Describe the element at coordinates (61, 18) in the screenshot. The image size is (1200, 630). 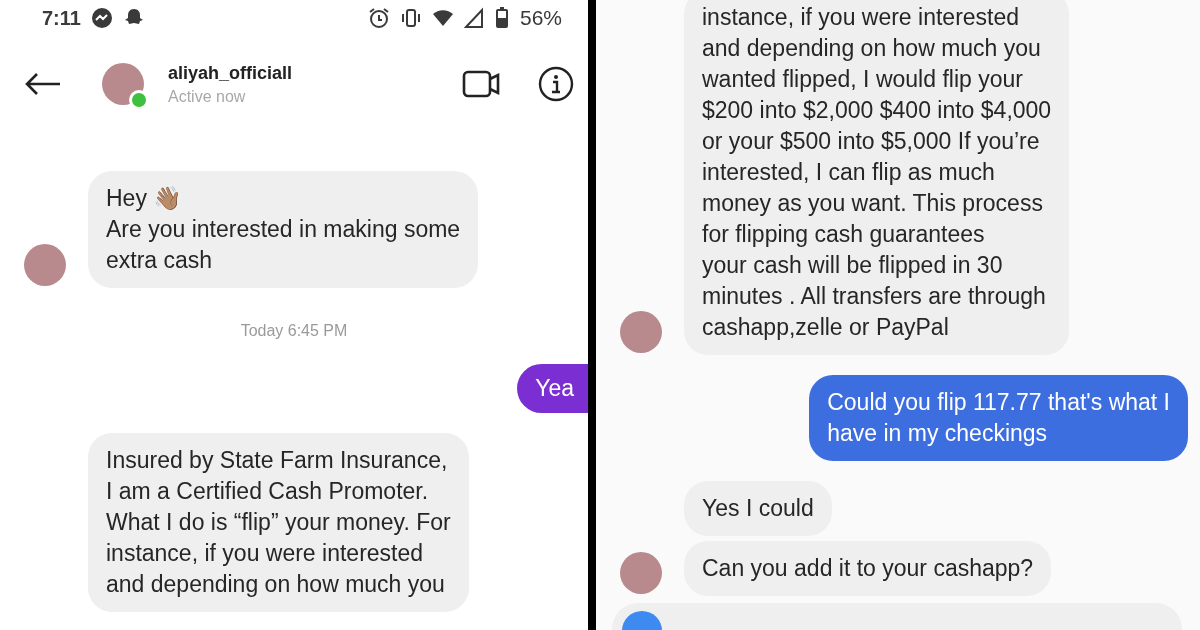
I see `clock-time: 7:11` at that location.